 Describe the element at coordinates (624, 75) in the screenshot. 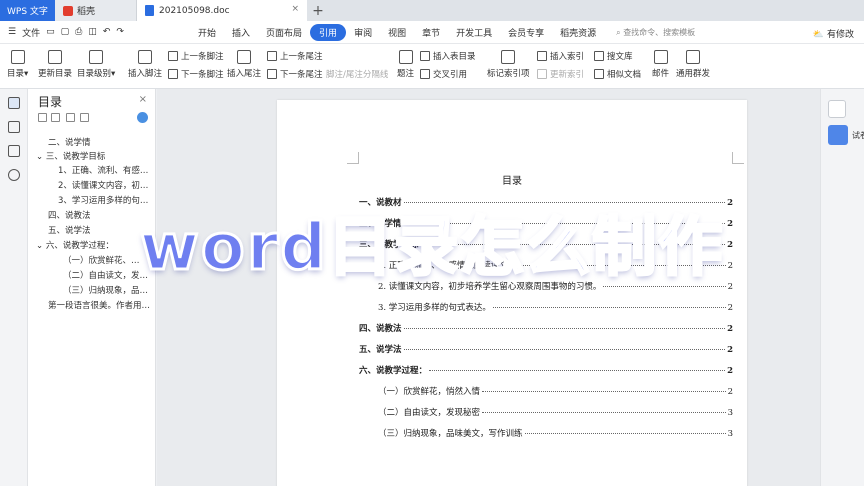

I see `similar-docs-label: 相似文档` at that location.